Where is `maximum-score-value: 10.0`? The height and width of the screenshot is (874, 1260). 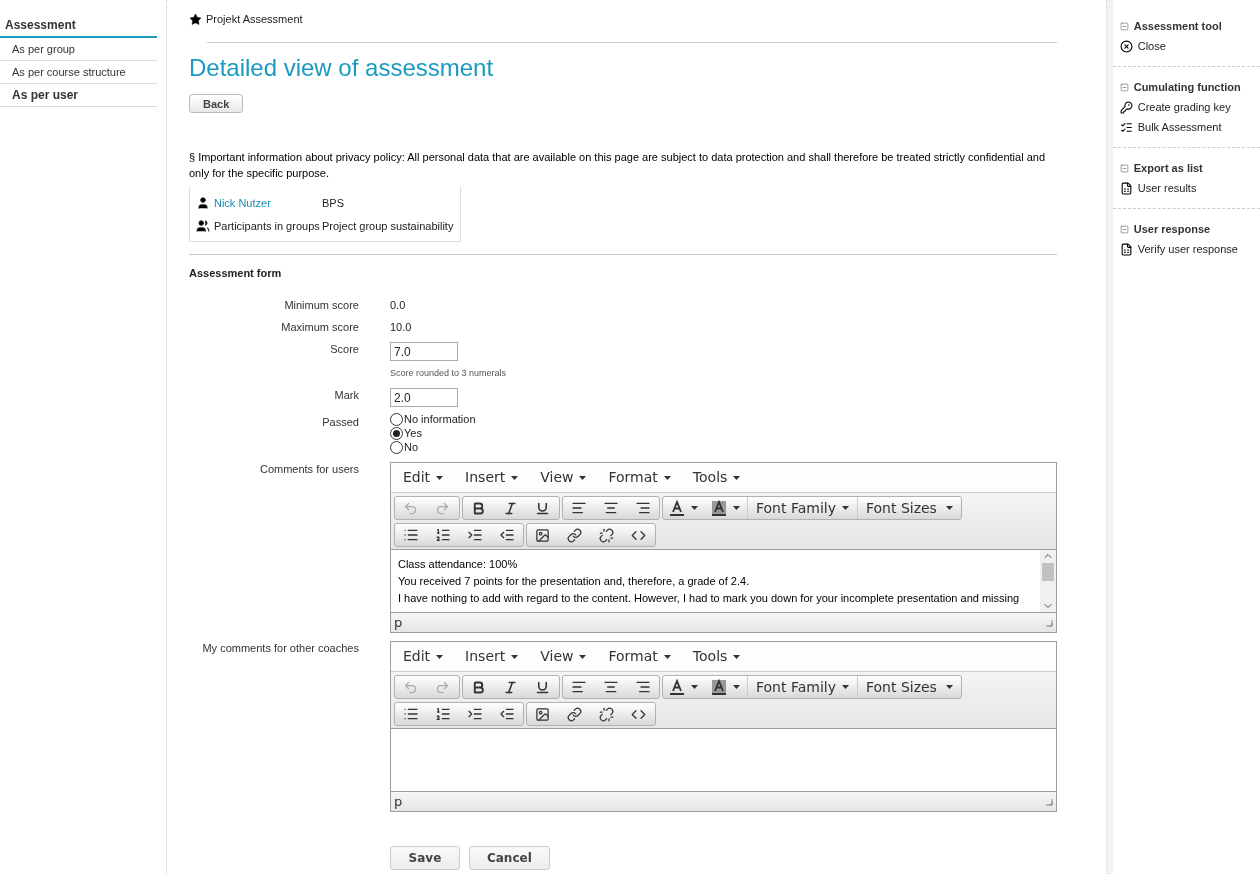
maximum-score-value: 10.0 is located at coordinates (400, 327).